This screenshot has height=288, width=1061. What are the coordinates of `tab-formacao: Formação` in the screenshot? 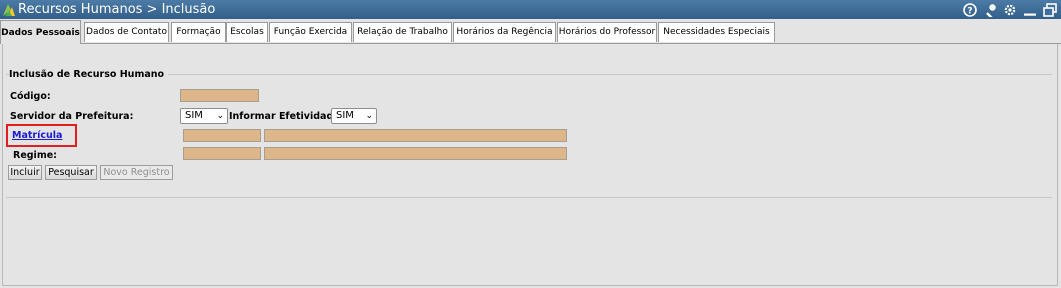 It's located at (198, 32).